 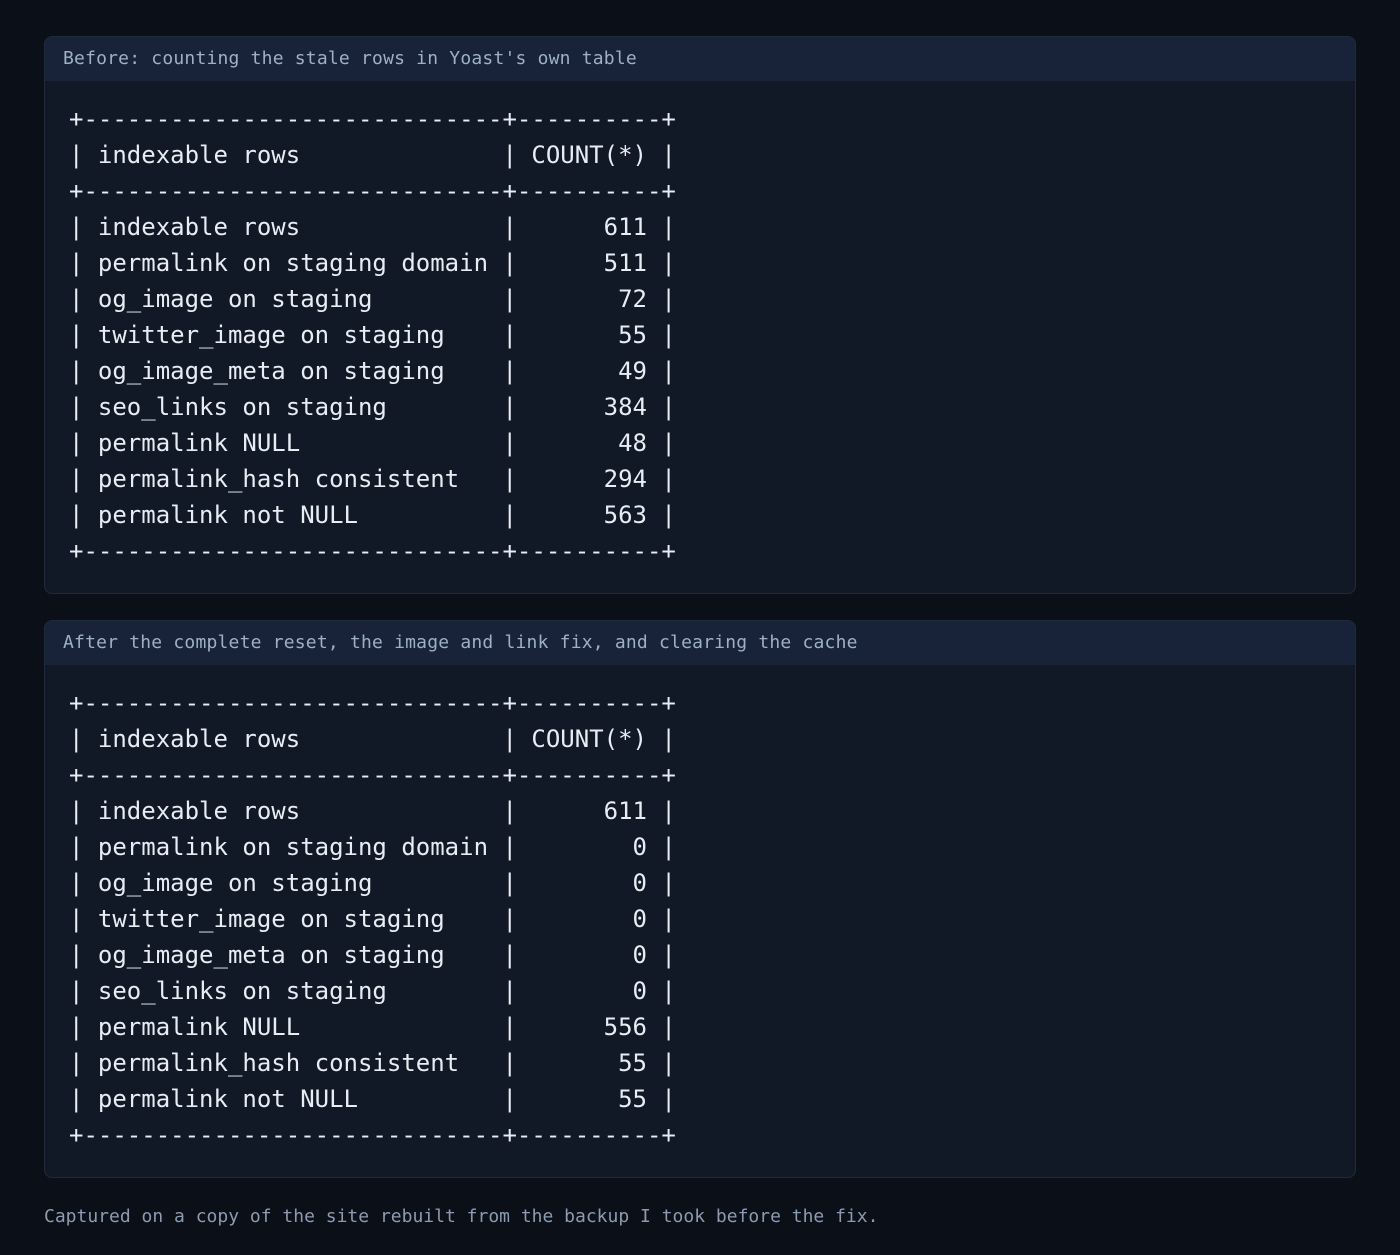 I want to click on table-row: | permalink on staging domain | 0 |, so click(x=372, y=847).